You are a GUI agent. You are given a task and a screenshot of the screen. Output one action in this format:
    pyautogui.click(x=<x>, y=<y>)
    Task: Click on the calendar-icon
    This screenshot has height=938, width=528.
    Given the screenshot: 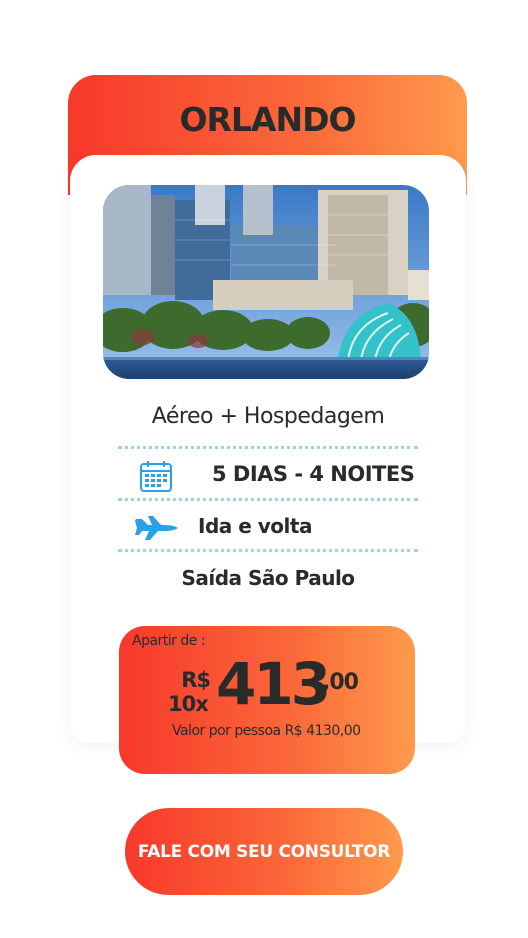 What is the action you would take?
    pyautogui.click(x=156, y=478)
    